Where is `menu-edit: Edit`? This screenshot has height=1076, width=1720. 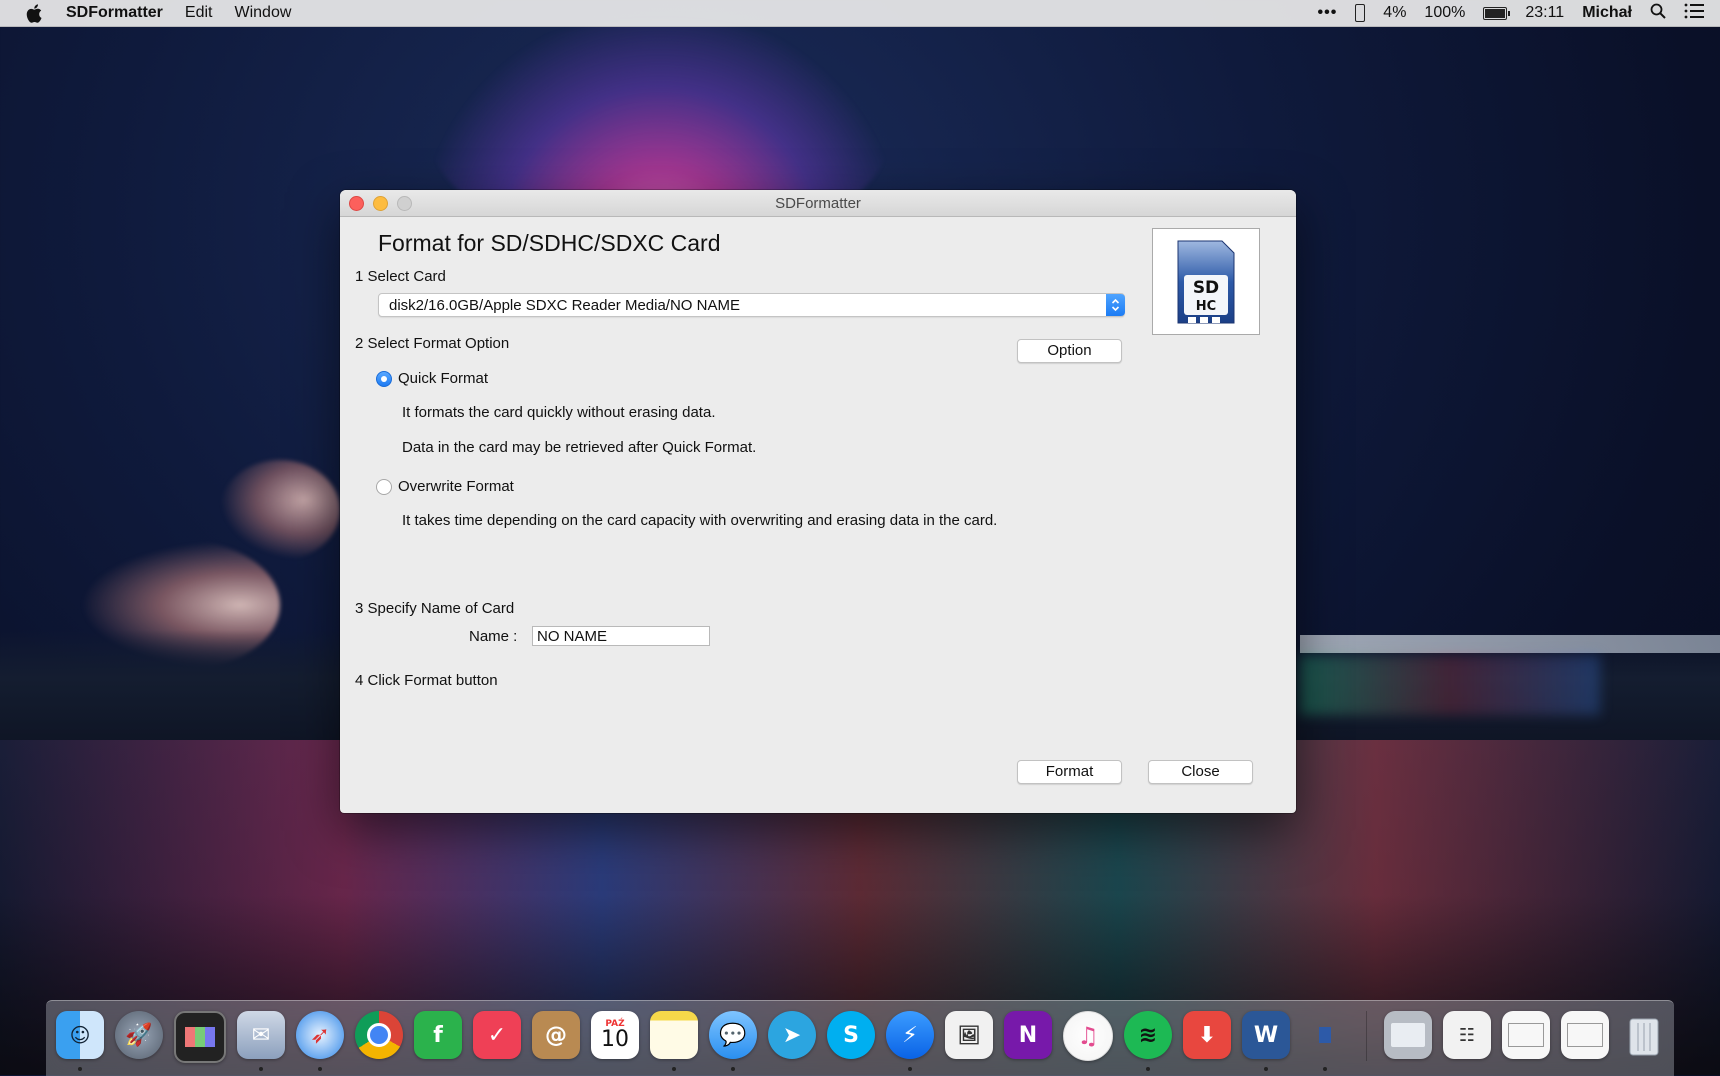 menu-edit: Edit is located at coordinates (199, 13).